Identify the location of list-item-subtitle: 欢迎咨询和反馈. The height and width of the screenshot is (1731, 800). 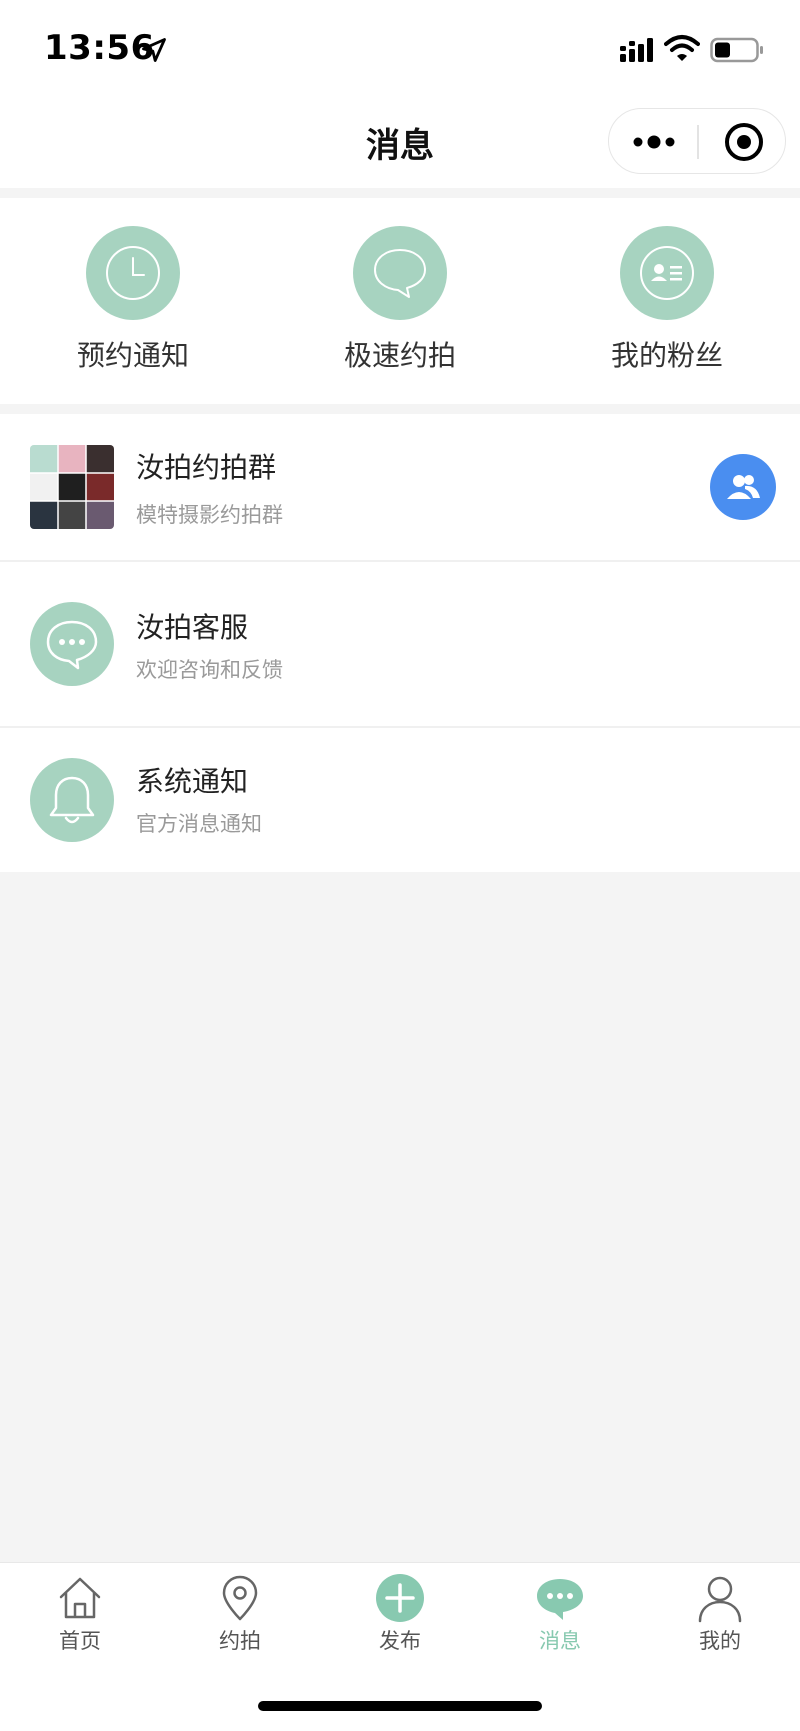
(209, 670).